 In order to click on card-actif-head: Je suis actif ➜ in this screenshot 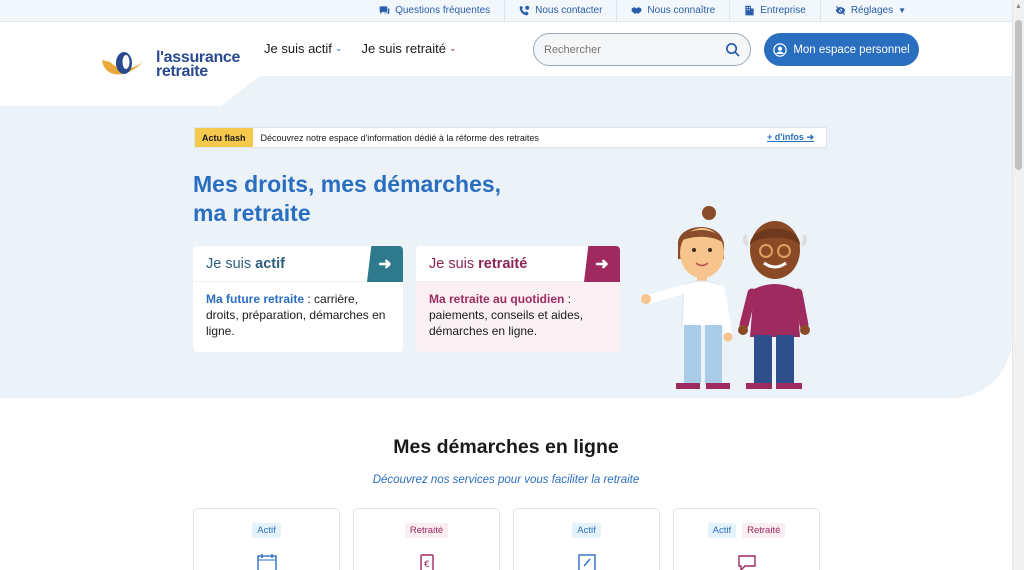, I will do `click(298, 264)`.